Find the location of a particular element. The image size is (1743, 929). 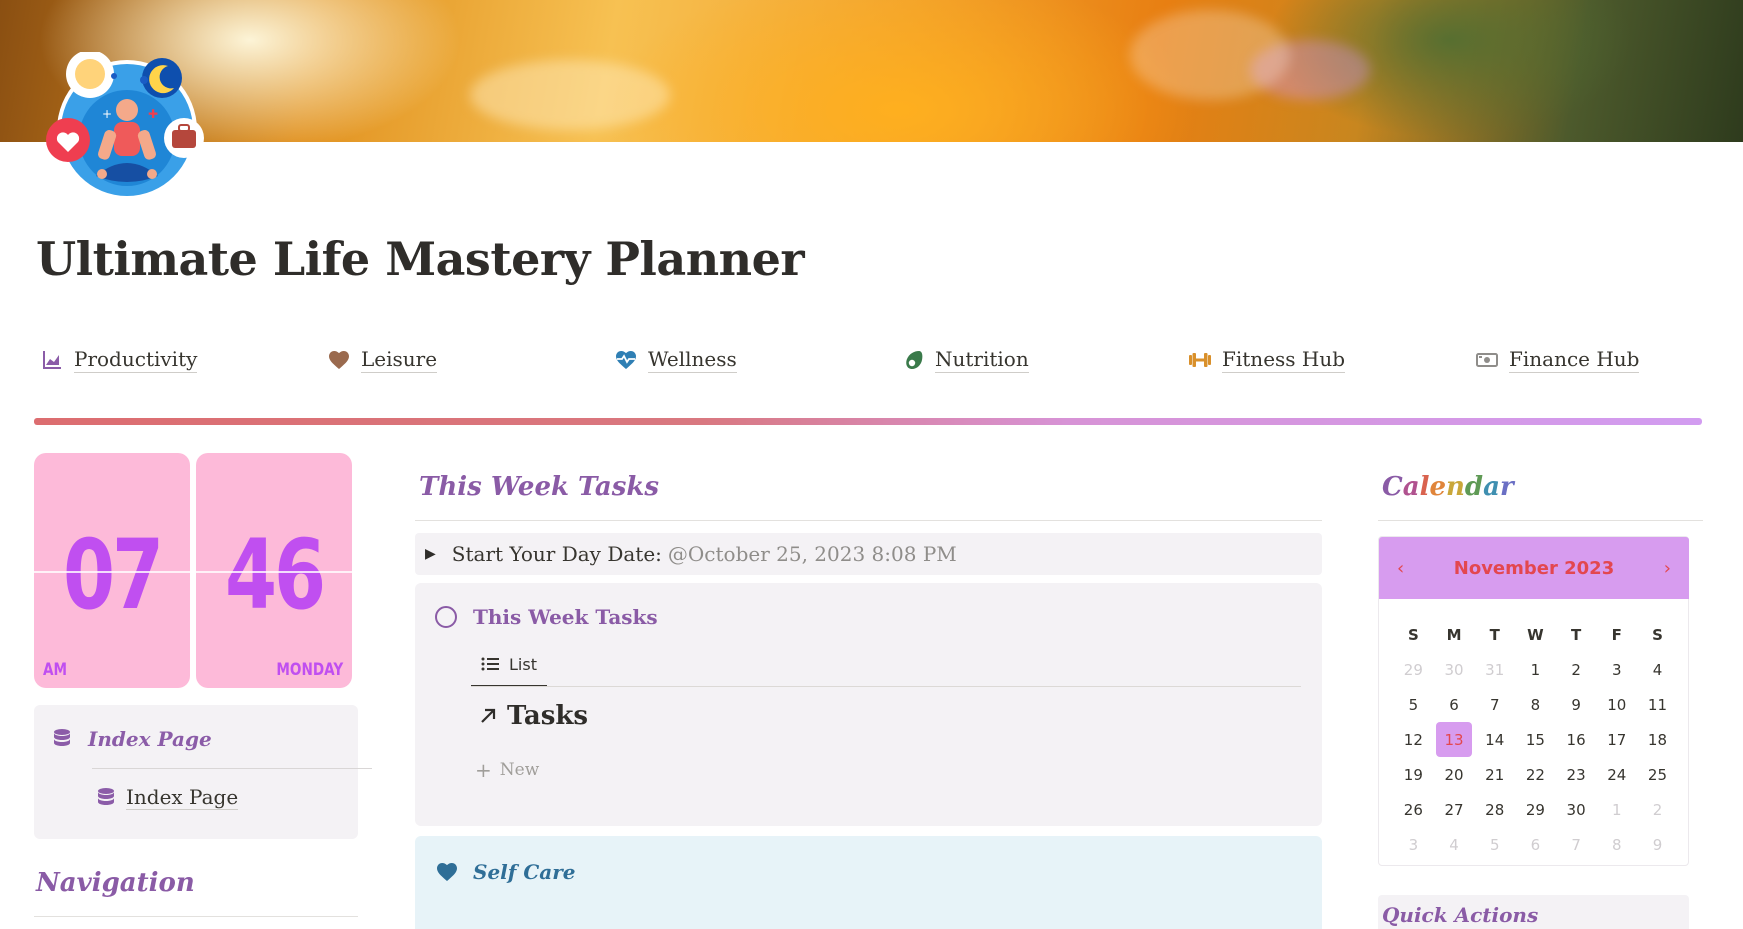

calendar-day-today: 13 is located at coordinates (1454, 739).